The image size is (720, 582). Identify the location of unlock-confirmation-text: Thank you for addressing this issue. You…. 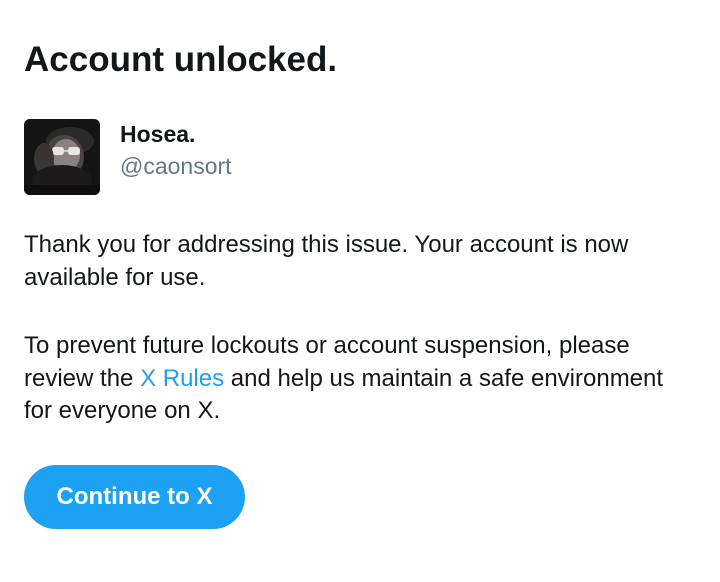
(326, 261).